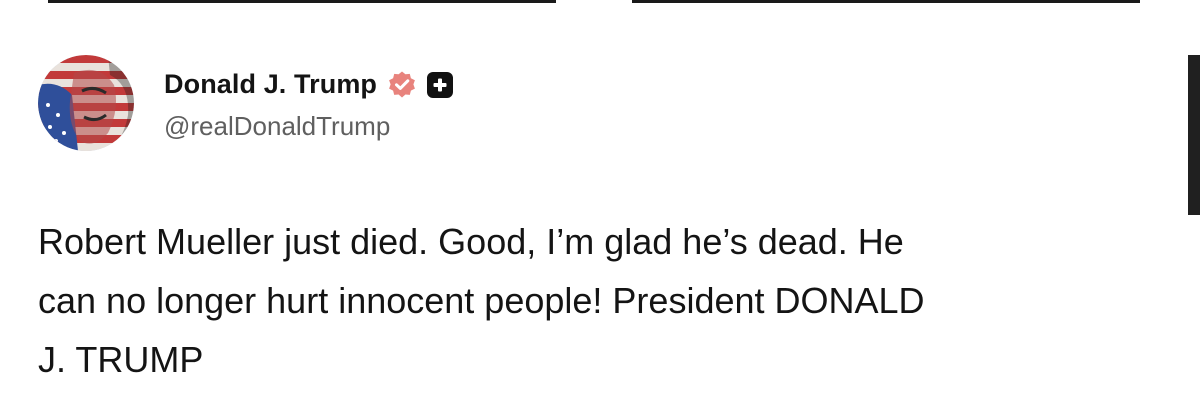 The height and width of the screenshot is (415, 1200). I want to click on name-row: Donald J. Trump, so click(309, 85).